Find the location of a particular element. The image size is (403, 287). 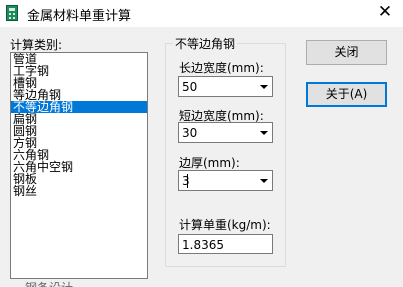

long-edge-combo: 50 is located at coordinates (225, 86).